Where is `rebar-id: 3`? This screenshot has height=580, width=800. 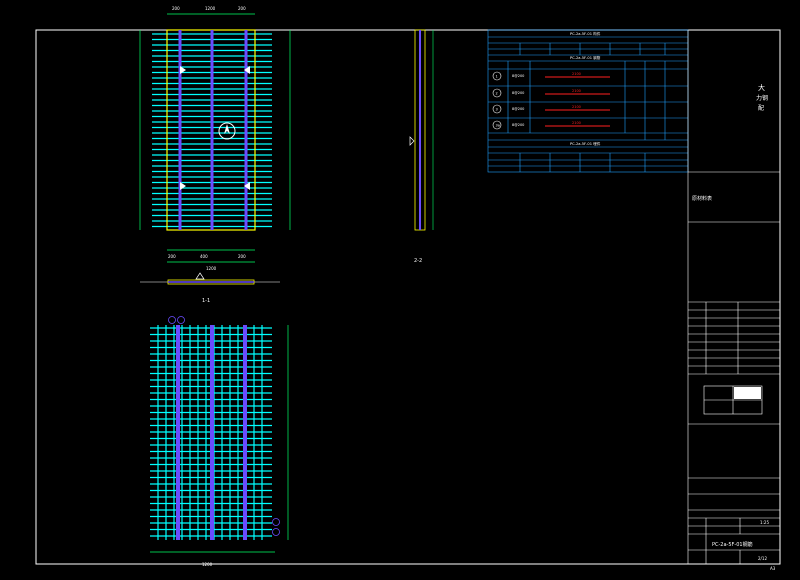 rebar-id: 3 is located at coordinates (497, 110).